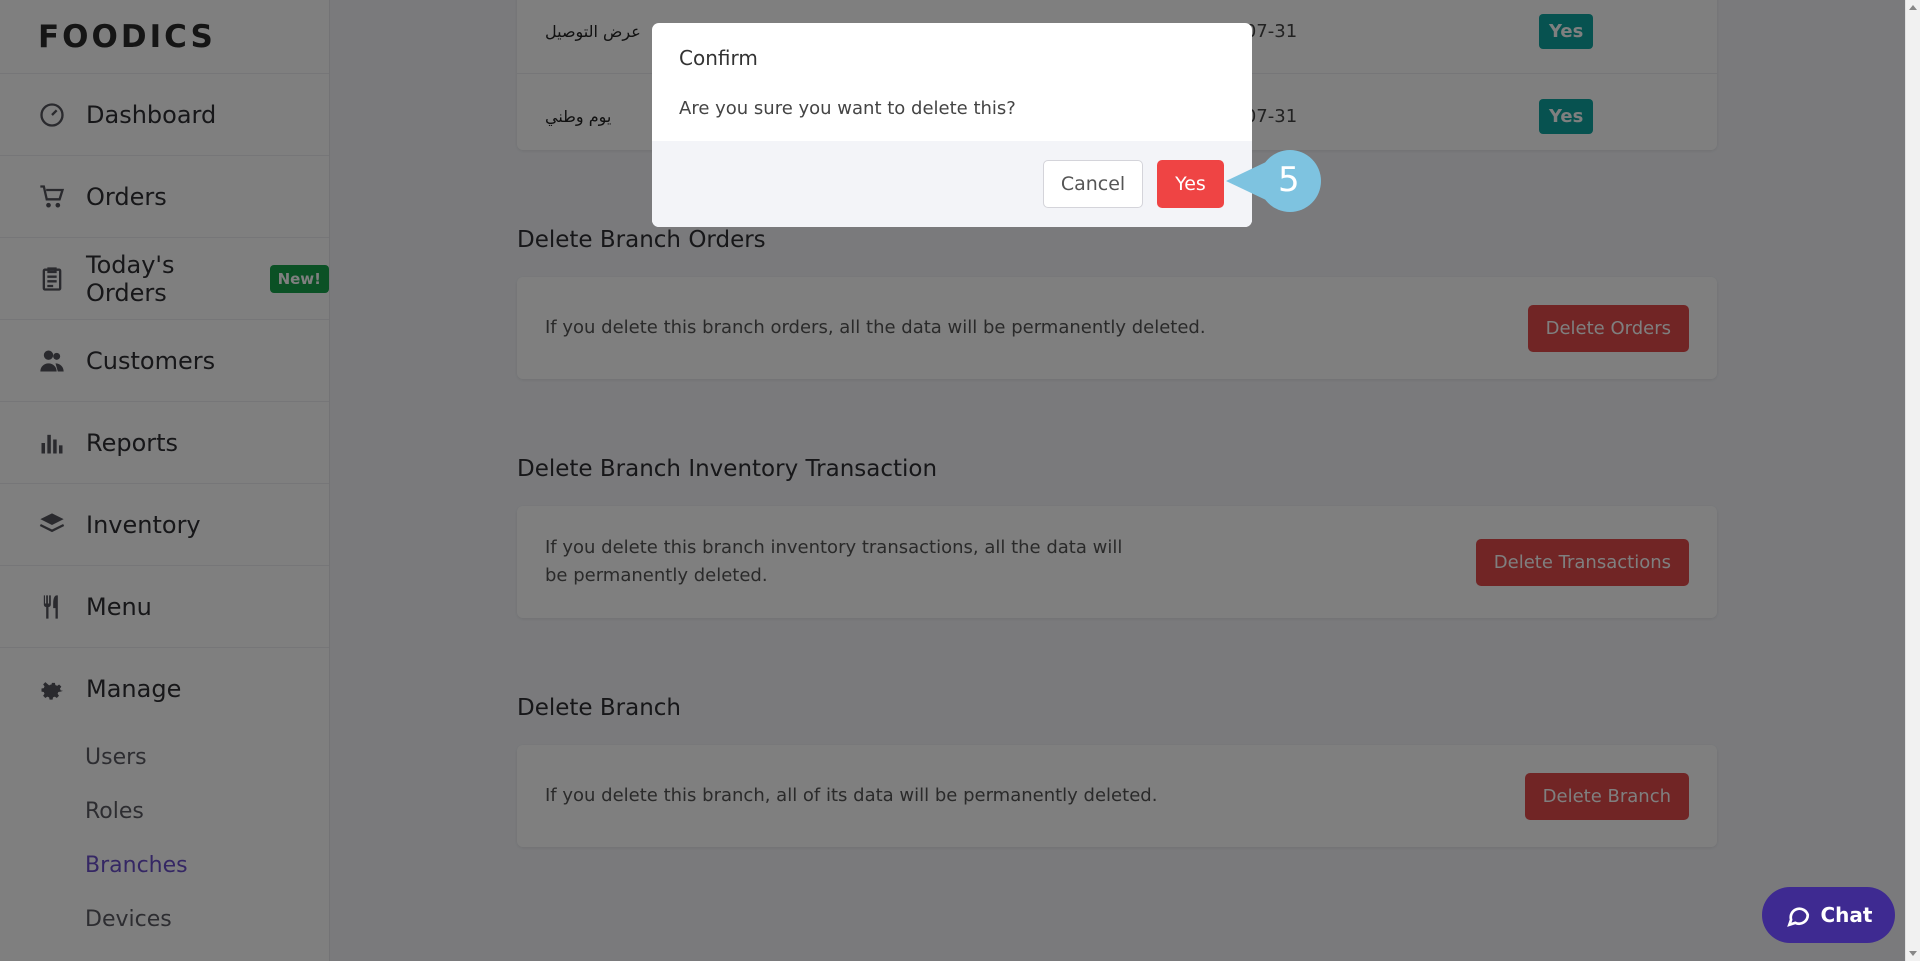  I want to click on step-number: 5, so click(1289, 180).